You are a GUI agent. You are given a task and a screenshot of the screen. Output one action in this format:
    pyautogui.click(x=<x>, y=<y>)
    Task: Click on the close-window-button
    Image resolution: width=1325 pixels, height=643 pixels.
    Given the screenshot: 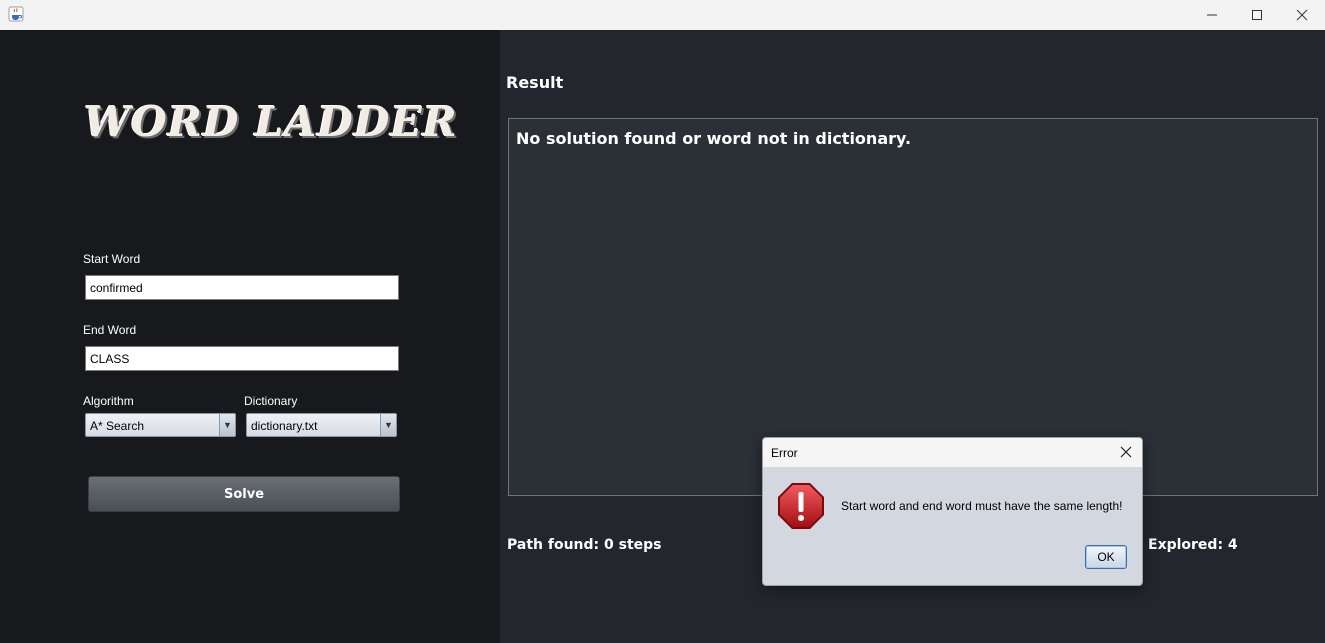 What is the action you would take?
    pyautogui.click(x=1302, y=15)
    